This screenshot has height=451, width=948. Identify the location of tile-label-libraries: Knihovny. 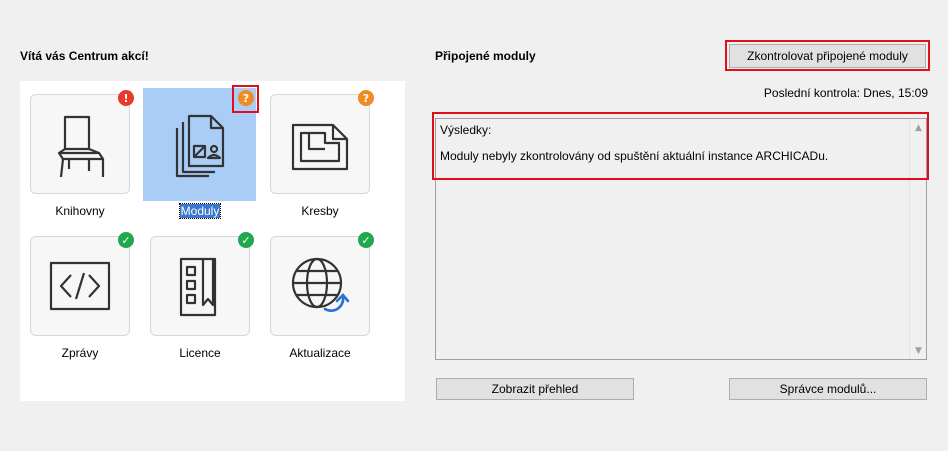
(80, 211).